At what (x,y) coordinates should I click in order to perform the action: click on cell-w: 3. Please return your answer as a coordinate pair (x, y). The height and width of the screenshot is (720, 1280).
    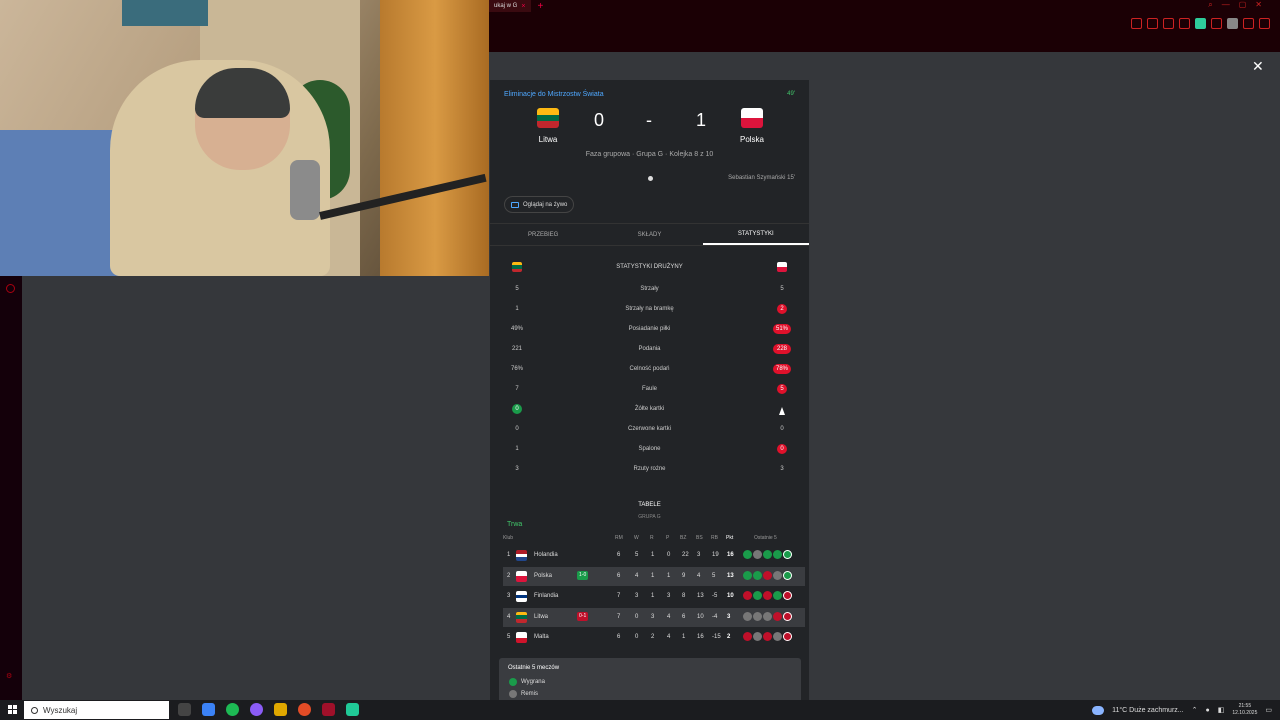
    Looking at the image, I should click on (637, 596).